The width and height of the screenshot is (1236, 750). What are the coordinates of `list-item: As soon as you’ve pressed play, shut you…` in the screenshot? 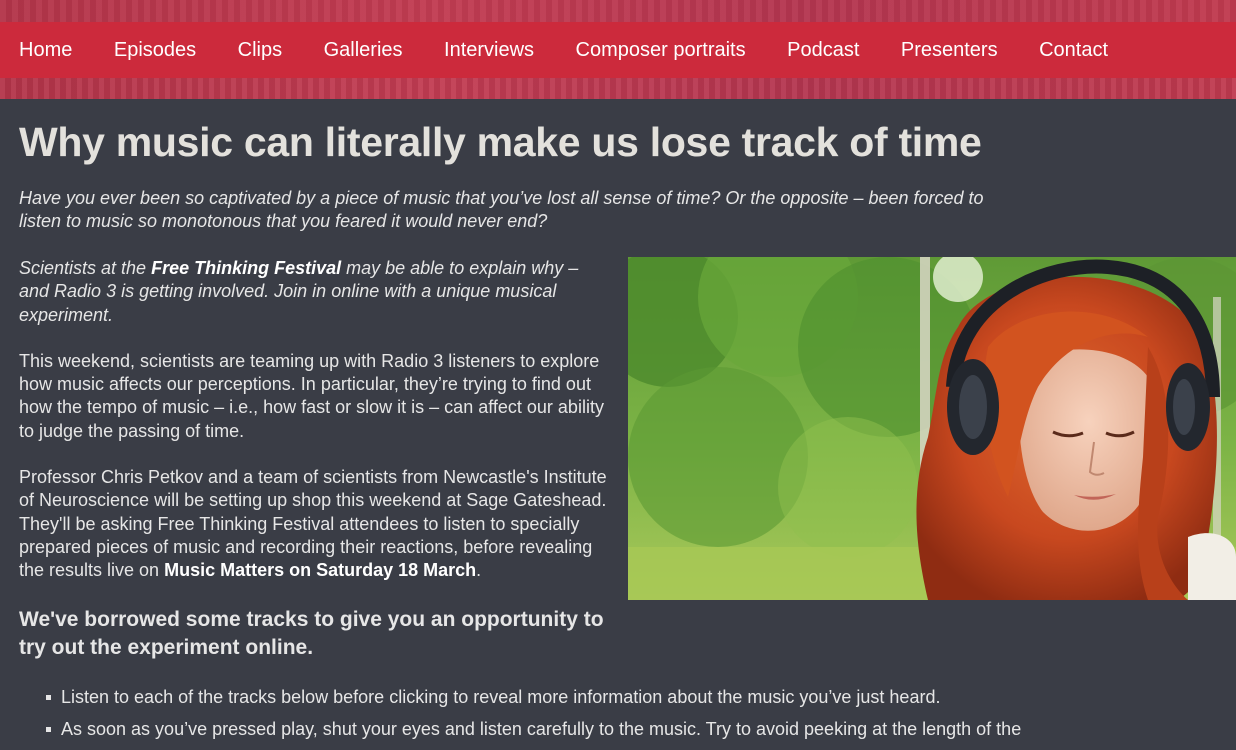 It's located at (546, 729).